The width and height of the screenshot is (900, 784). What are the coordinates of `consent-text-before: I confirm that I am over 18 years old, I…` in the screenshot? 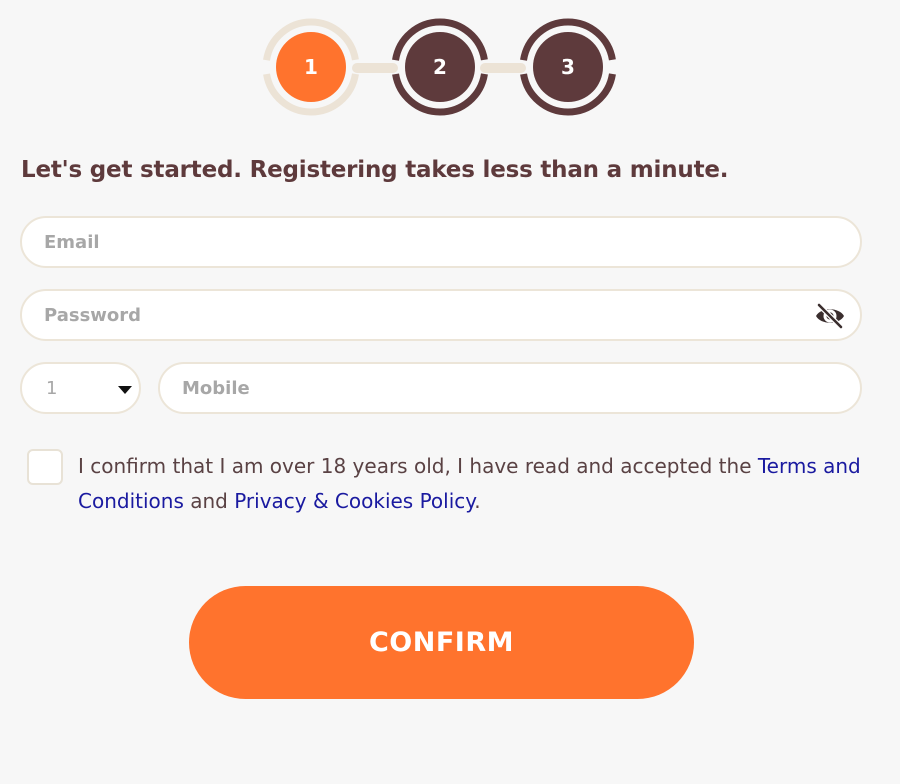 It's located at (418, 466).